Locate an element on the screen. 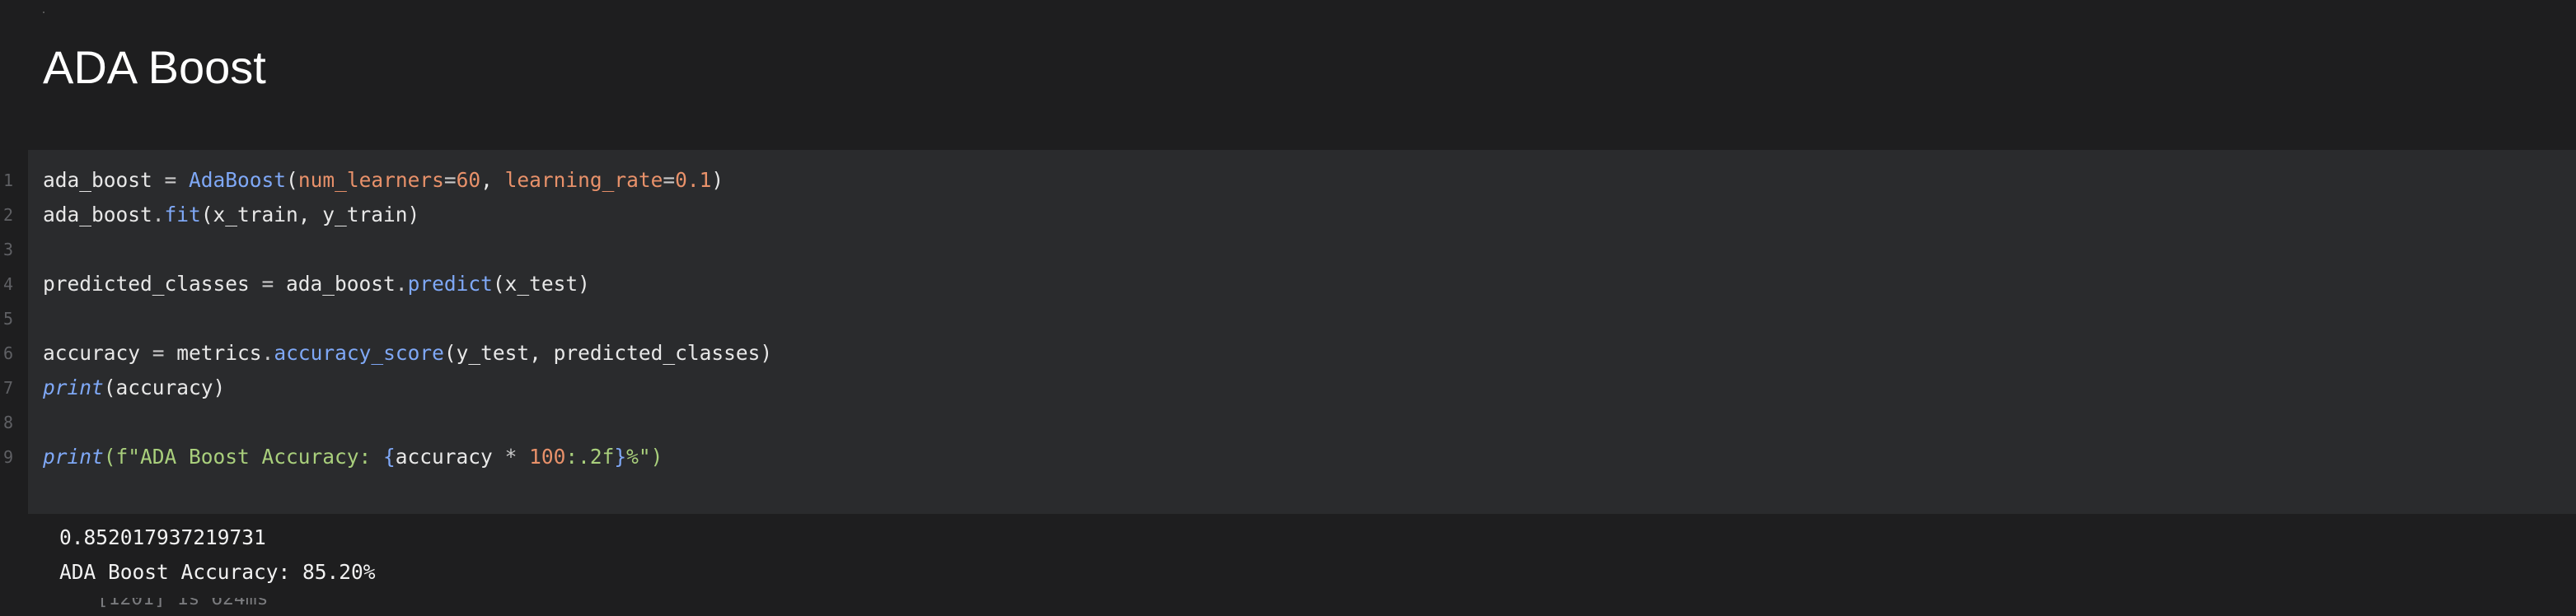 The image size is (2576, 616). code-token: 100 is located at coordinates (547, 457).